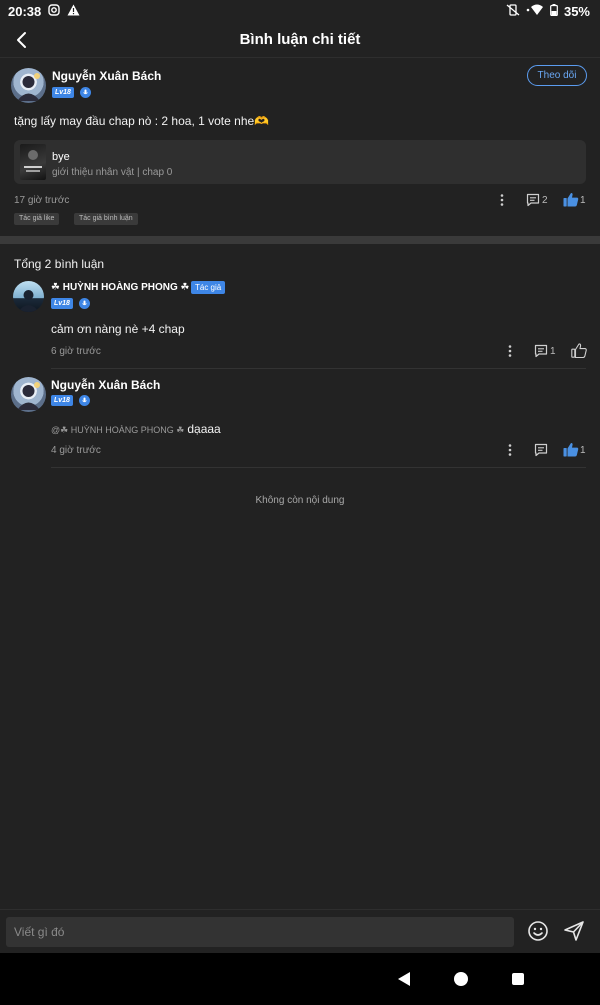 The image size is (600, 1005). What do you see at coordinates (404, 979) in the screenshot?
I see `triangle-back-icon` at bounding box center [404, 979].